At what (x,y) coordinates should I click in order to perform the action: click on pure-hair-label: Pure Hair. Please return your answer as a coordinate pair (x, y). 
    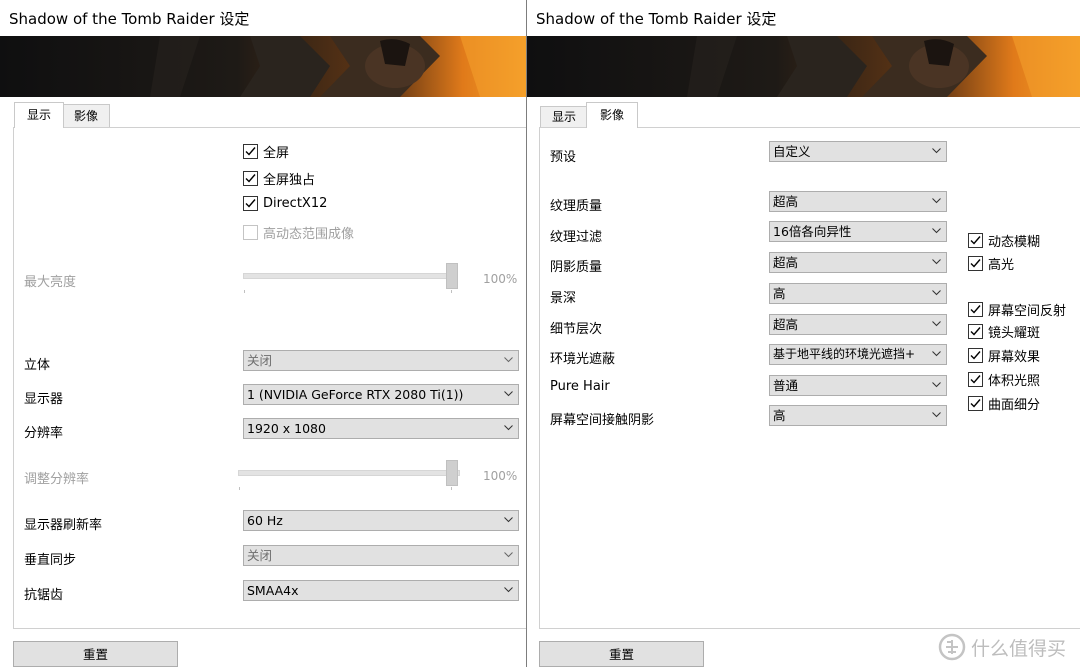
    Looking at the image, I should click on (580, 386).